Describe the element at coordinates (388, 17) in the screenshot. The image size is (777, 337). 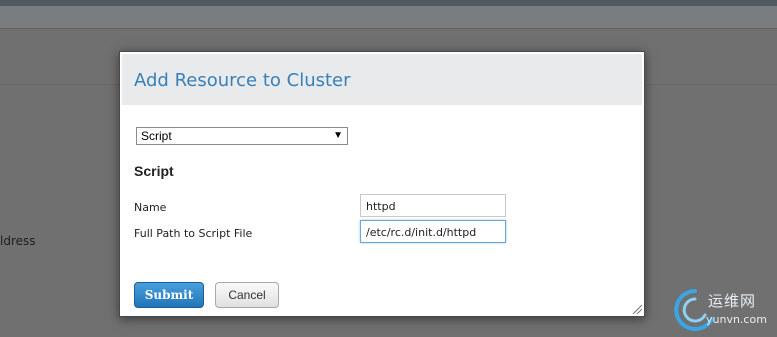
I see `background-toolbar` at that location.